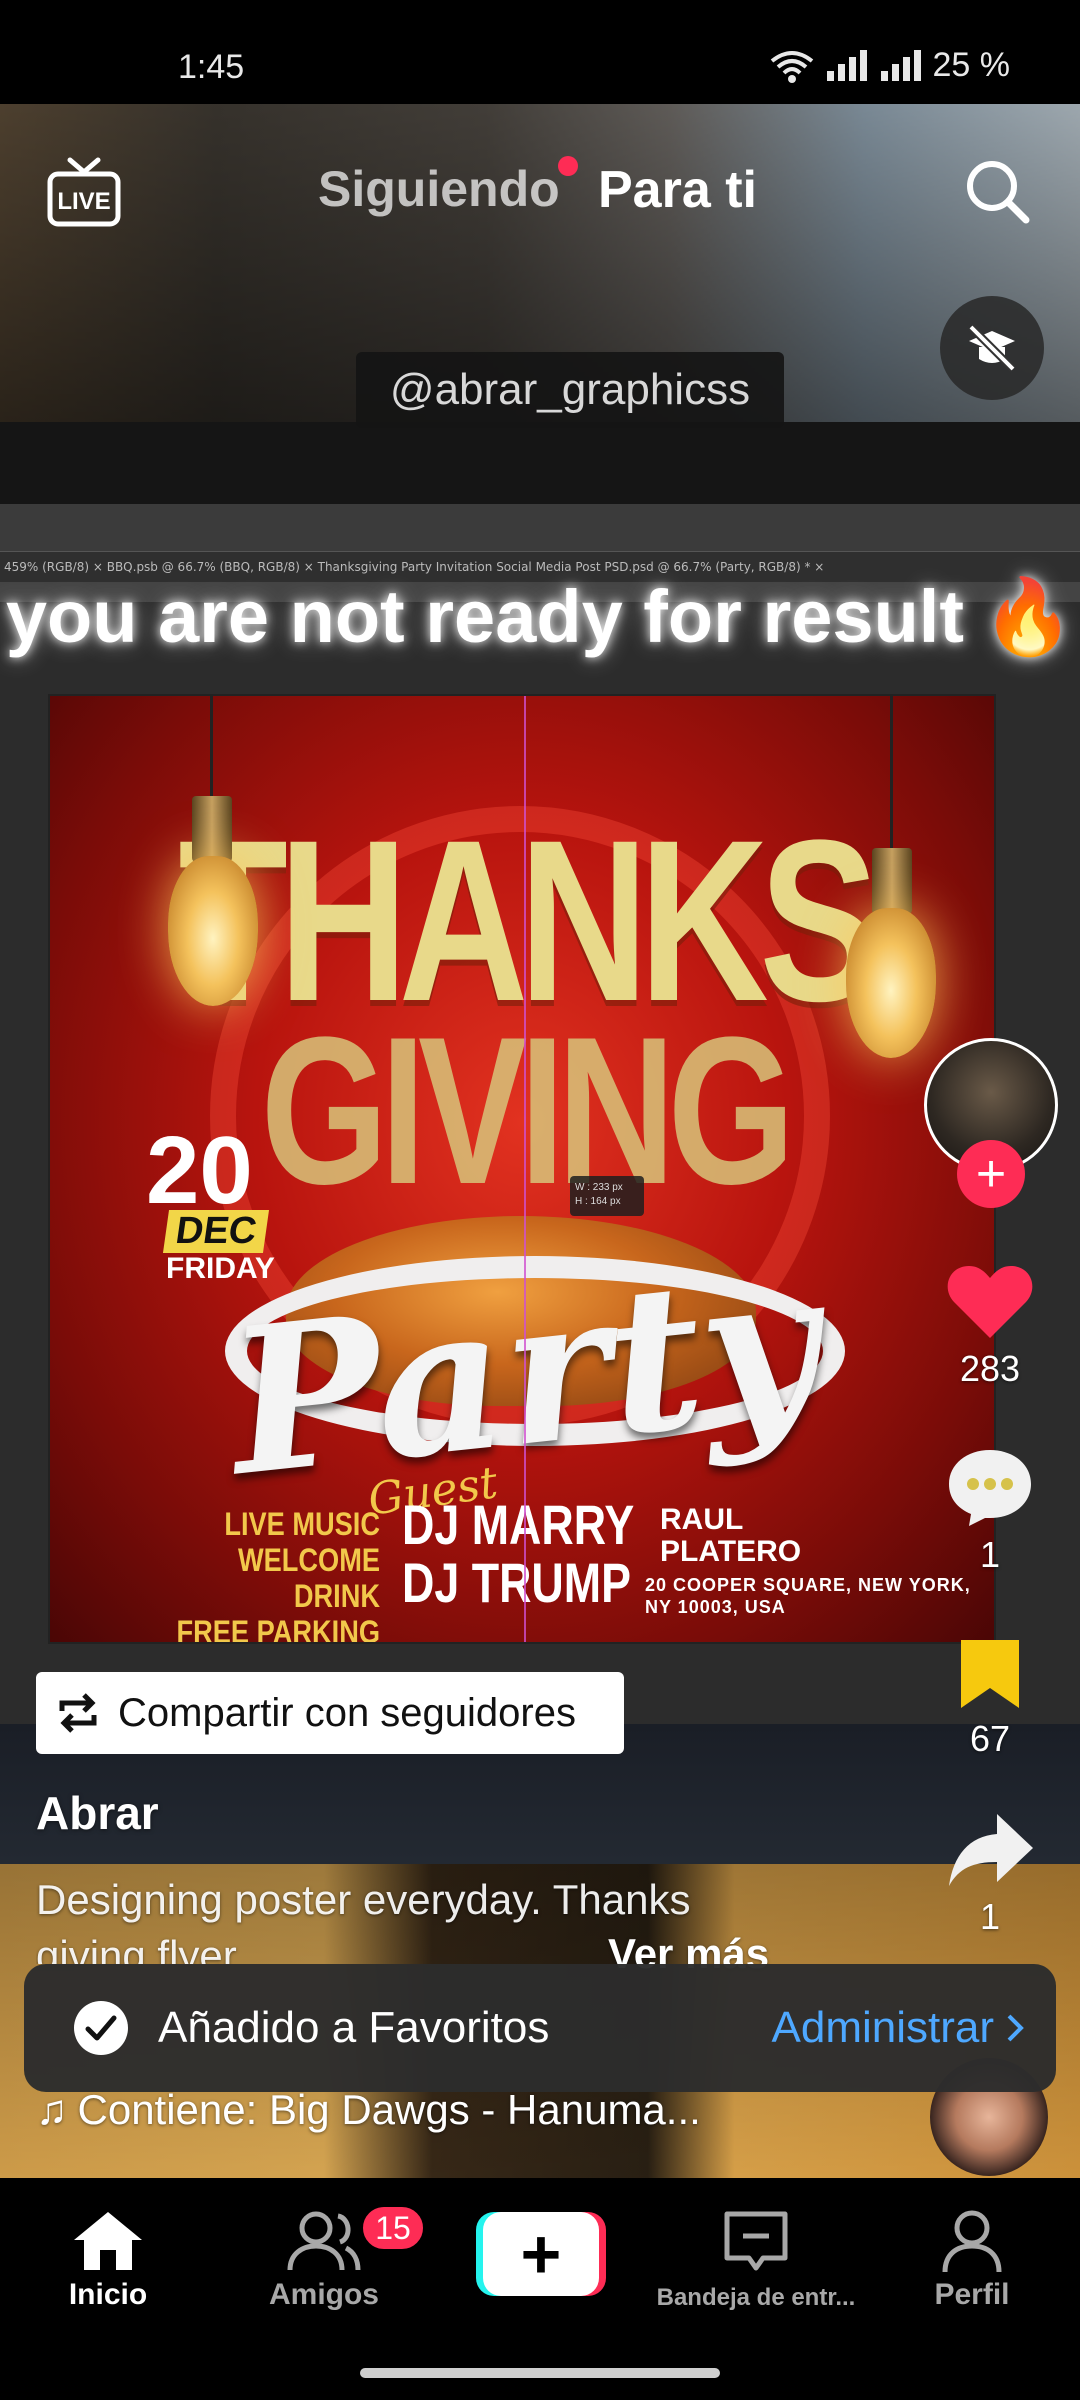 The image size is (1080, 2400). Describe the element at coordinates (702, 1519) in the screenshot. I see `poster-brand-1: RAUL` at that location.